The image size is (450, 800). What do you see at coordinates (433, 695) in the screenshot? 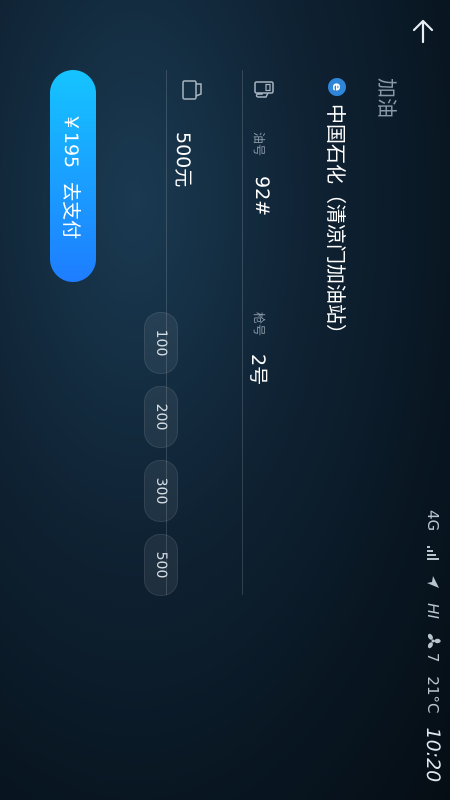
I see `temperature: 21°C` at bounding box center [433, 695].